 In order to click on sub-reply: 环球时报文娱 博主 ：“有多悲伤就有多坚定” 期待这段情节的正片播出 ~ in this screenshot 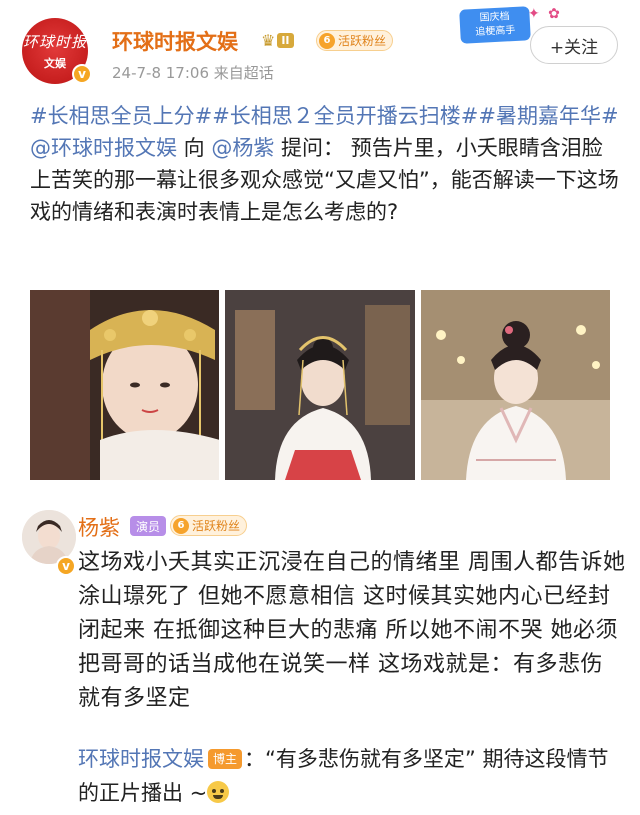, I will do `click(353, 776)`.